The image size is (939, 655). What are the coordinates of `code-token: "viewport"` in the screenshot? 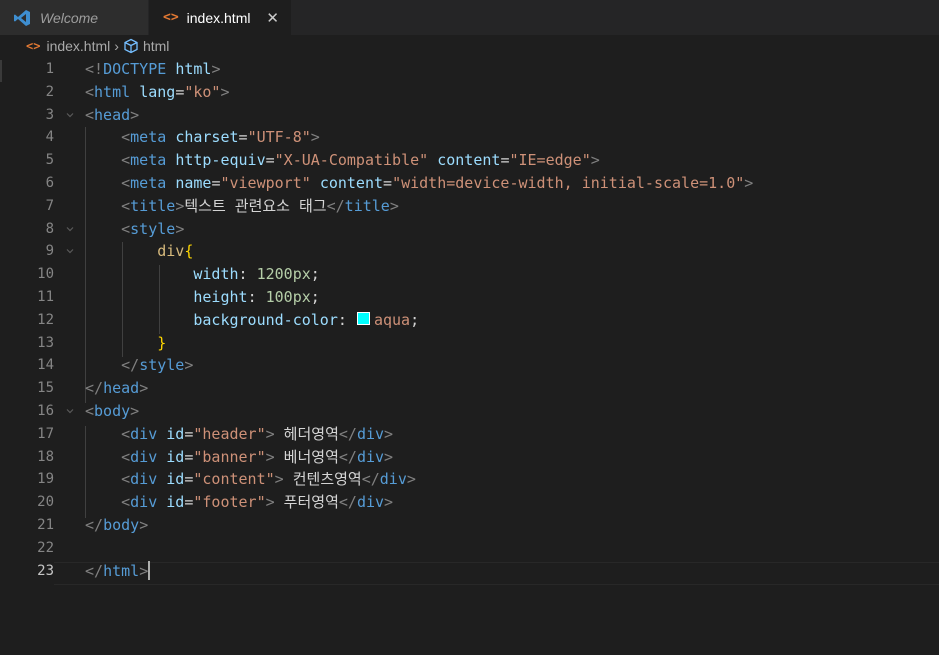 It's located at (265, 183).